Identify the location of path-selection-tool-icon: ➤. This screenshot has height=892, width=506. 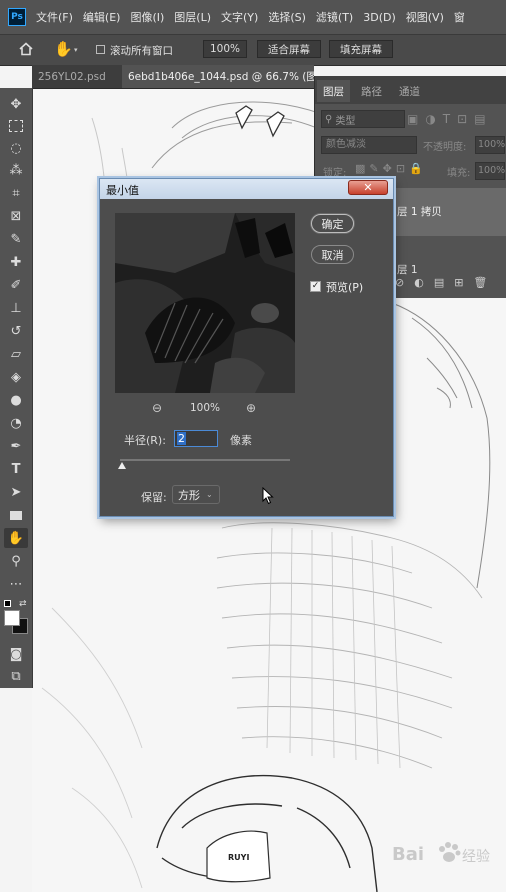
(16, 492).